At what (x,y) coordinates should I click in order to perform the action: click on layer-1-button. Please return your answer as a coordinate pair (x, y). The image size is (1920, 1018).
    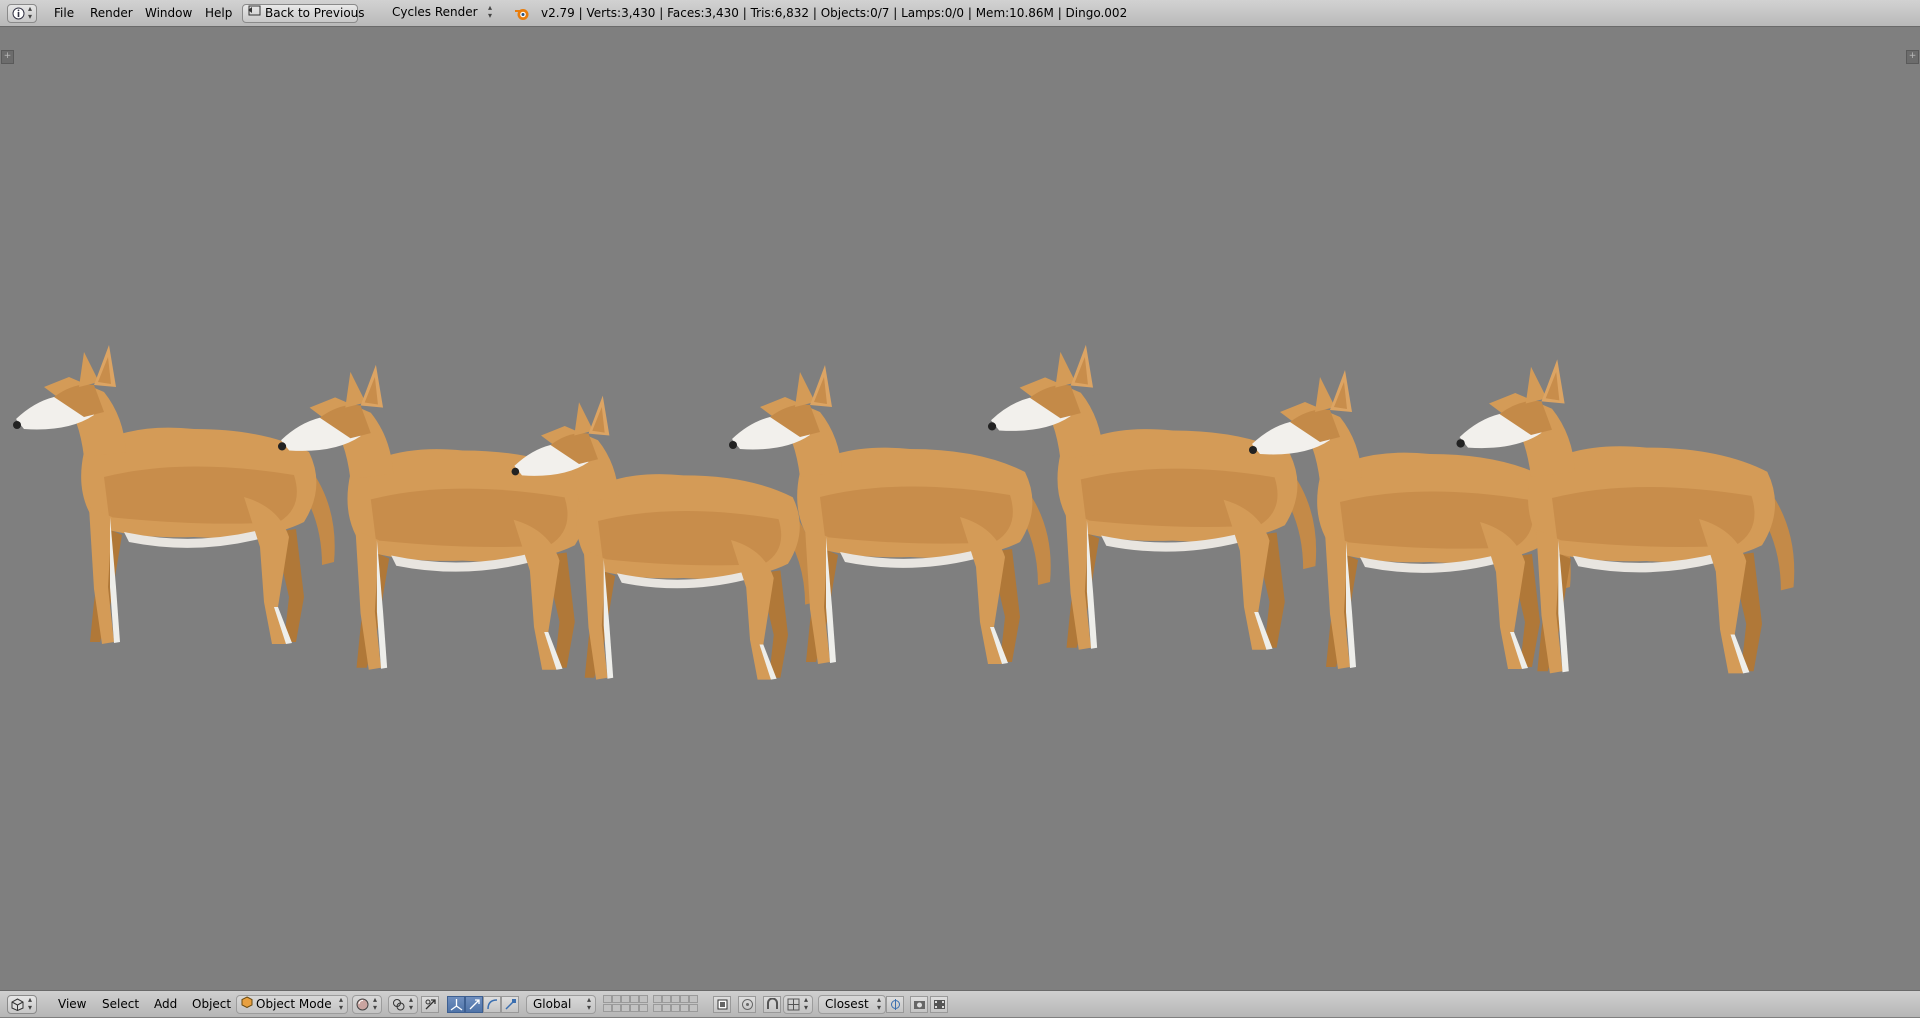
    Looking at the image, I should click on (607, 999).